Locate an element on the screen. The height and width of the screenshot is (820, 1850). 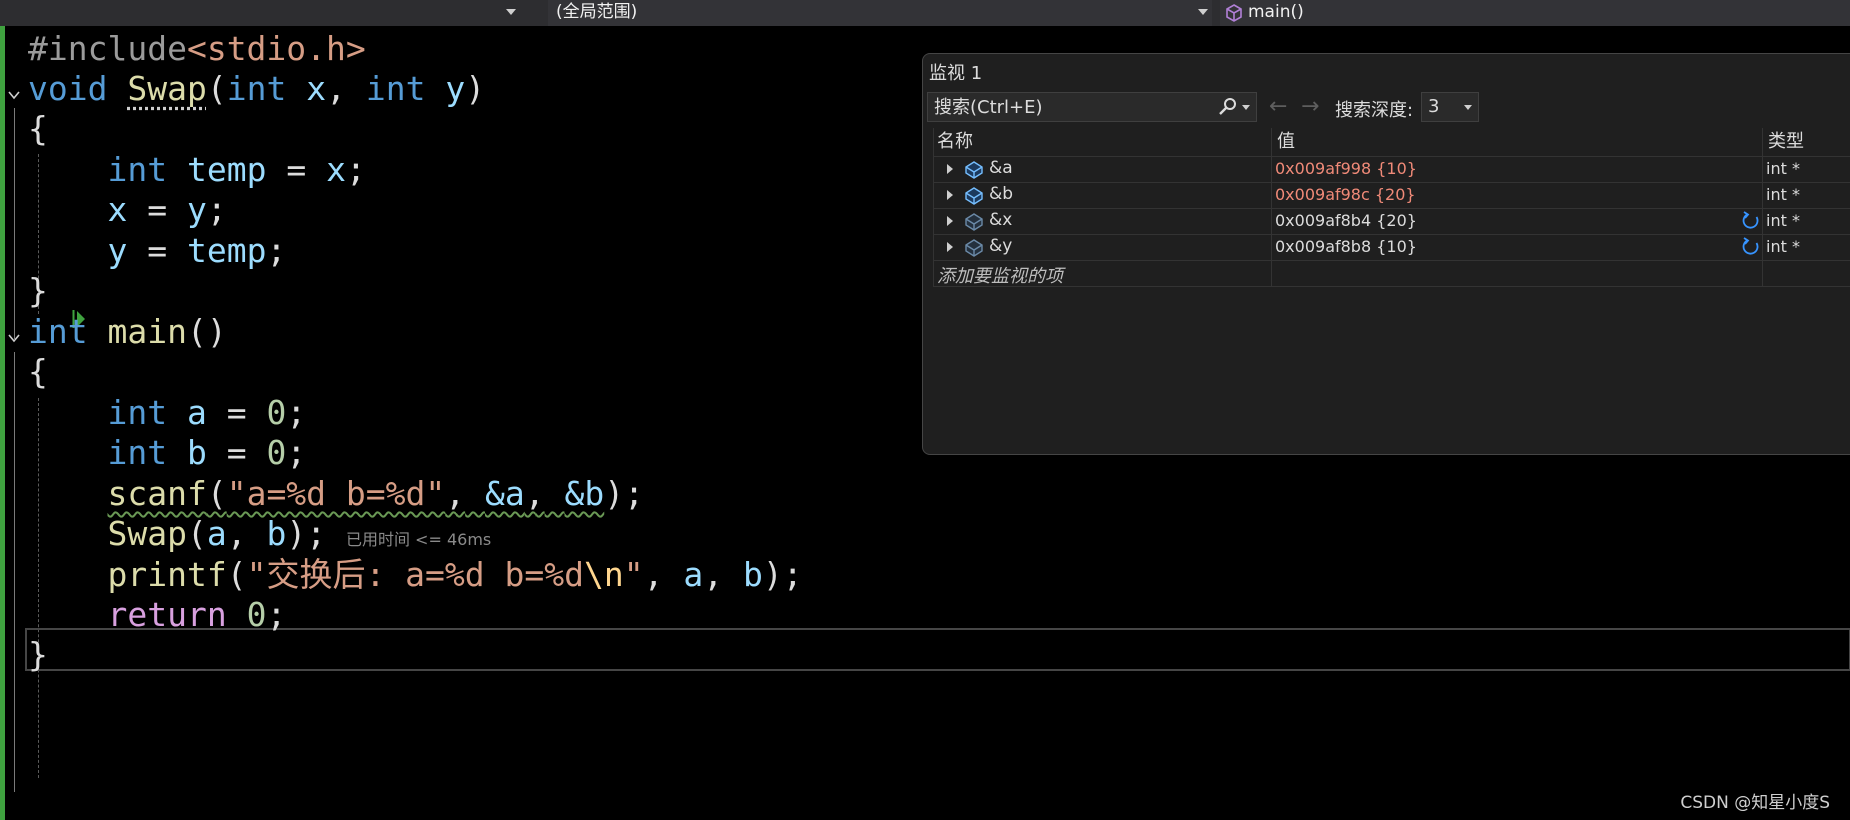
watch-row: &y 0x009af8b8 {10} int * is located at coordinates (1391, 247).